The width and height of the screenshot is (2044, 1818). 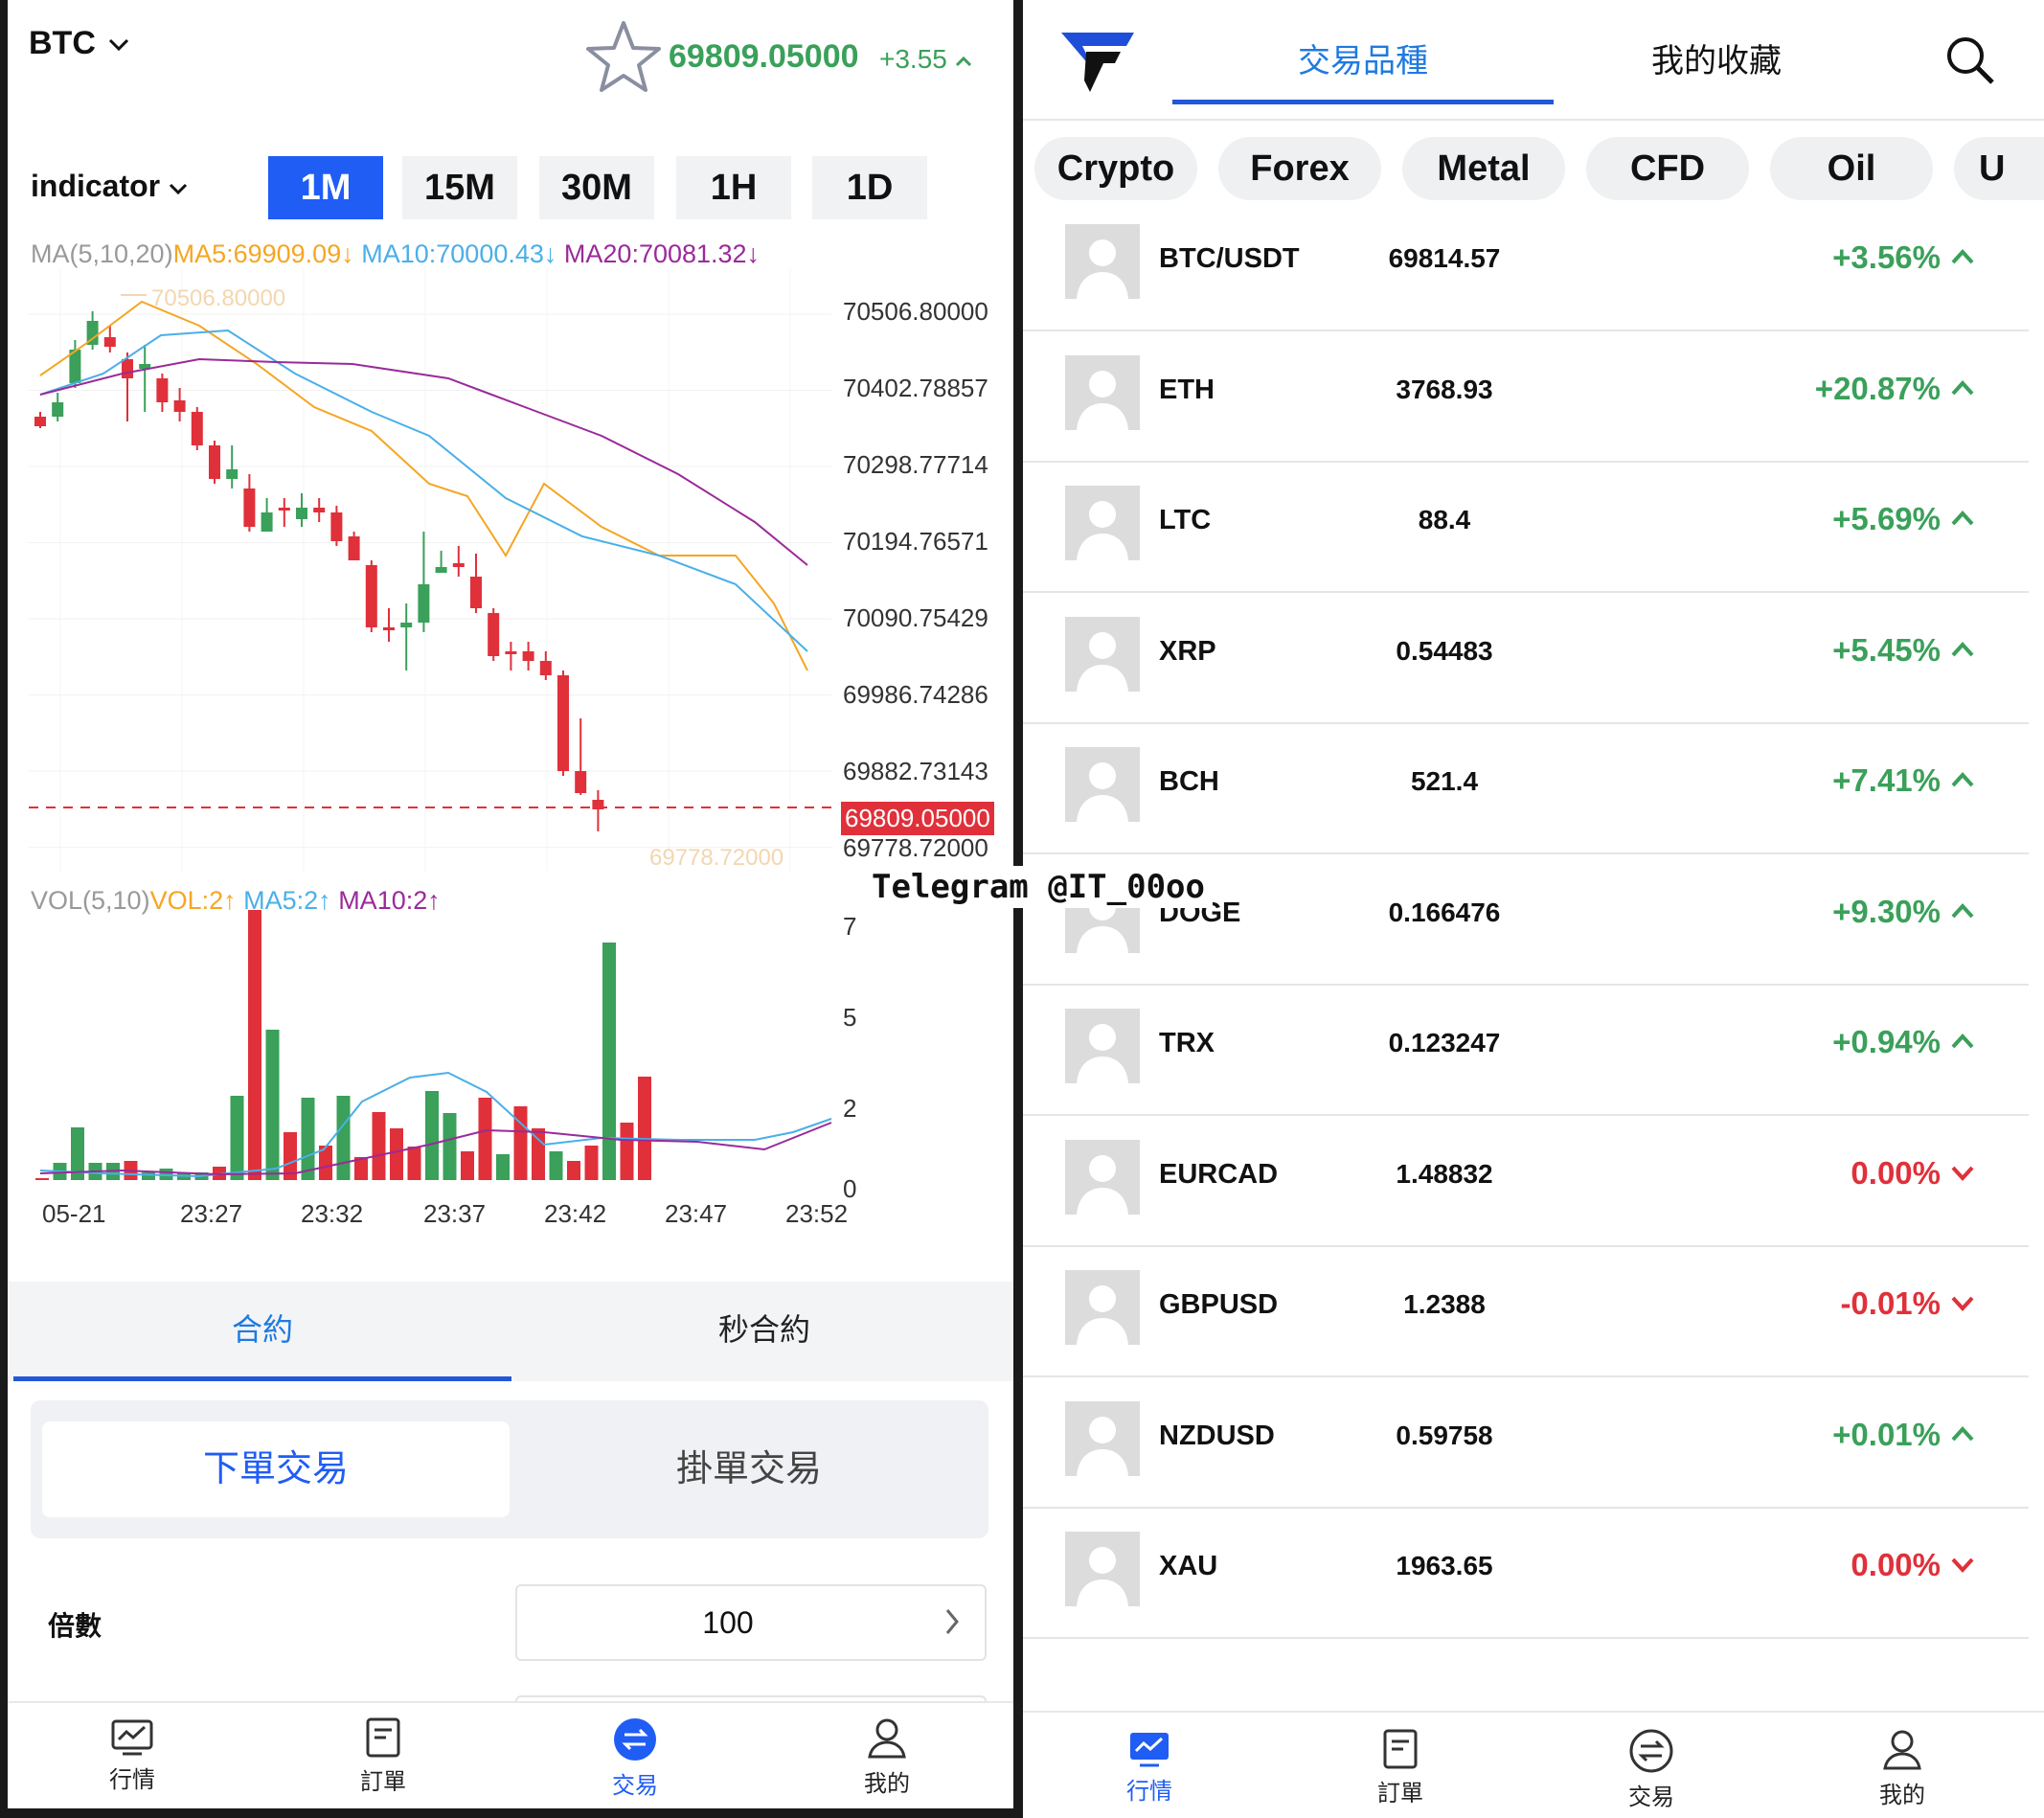 What do you see at coordinates (1526, 1181) in the screenshot?
I see `market-row: EURCAD 1.48832 0.00%` at bounding box center [1526, 1181].